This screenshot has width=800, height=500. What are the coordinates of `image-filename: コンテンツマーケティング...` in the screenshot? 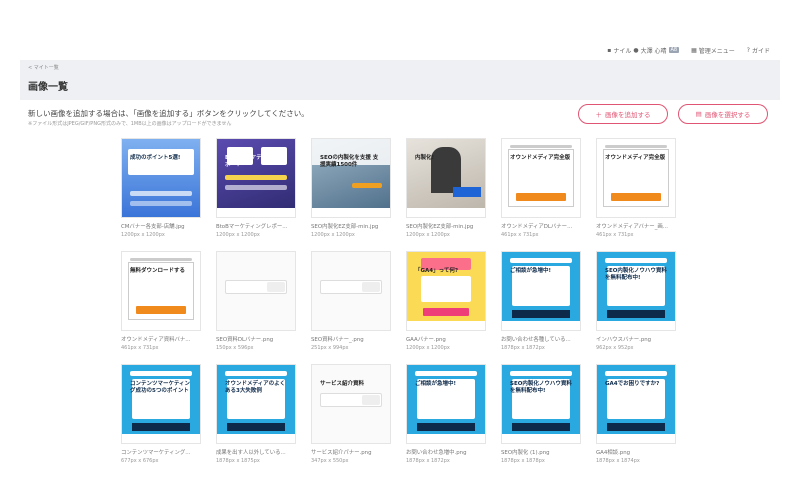 It's located at (156, 453).